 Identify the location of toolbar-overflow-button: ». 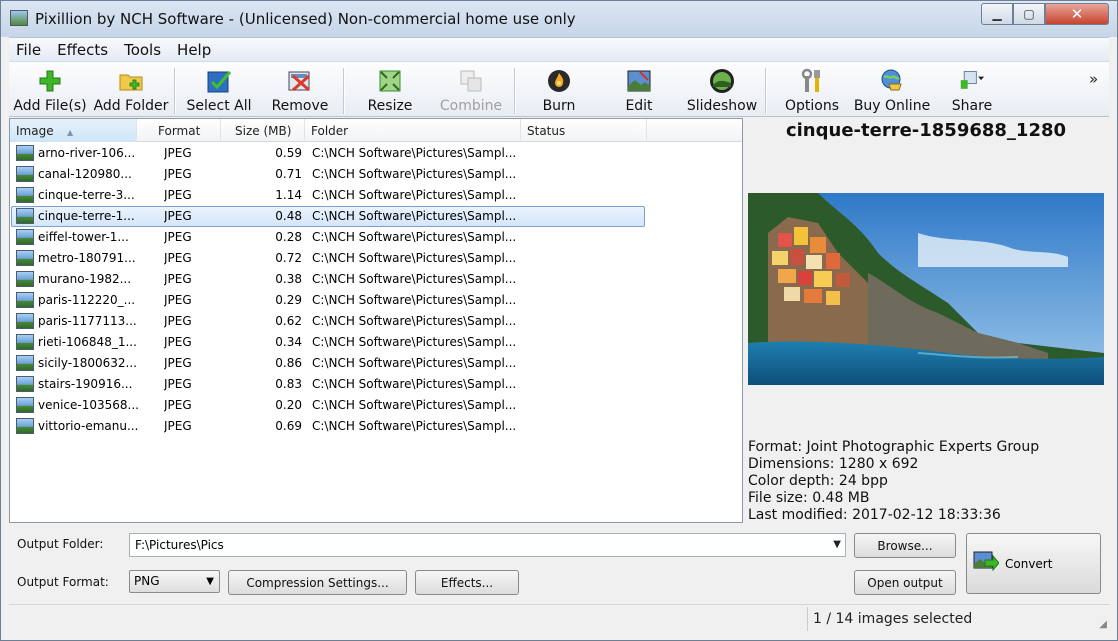
(1093, 79).